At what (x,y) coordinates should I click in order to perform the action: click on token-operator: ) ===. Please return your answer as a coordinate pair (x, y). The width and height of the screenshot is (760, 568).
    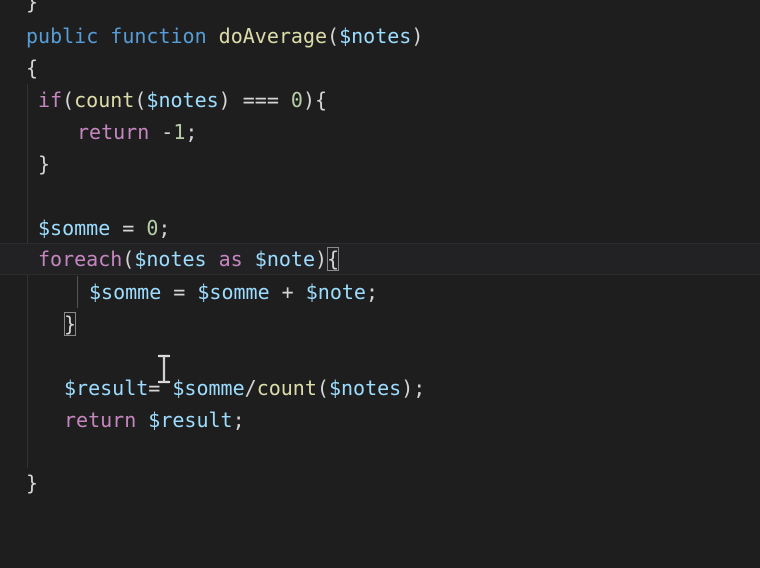
    Looking at the image, I should click on (254, 100).